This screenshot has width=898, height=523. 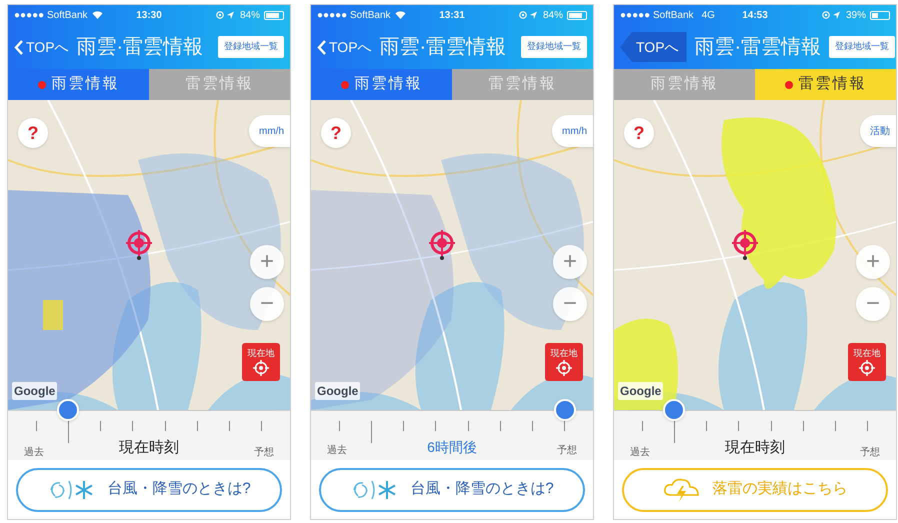 I want to click on clock-time: 13:31, so click(x=452, y=15).